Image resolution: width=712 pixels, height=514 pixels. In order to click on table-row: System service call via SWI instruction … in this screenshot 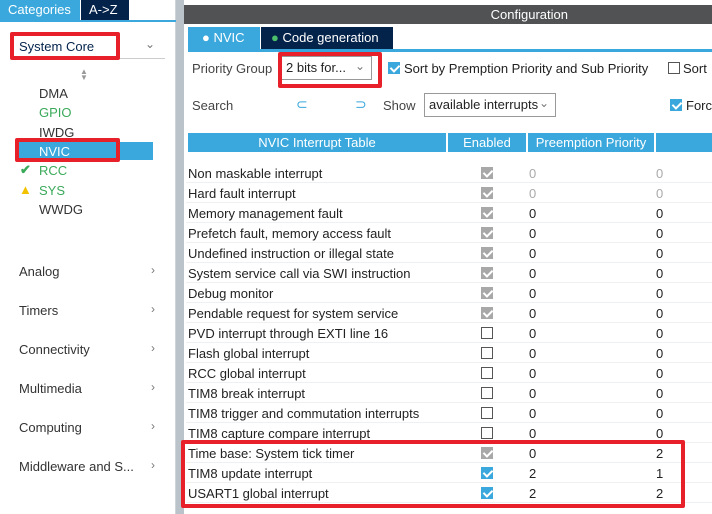, I will do `click(449, 273)`.